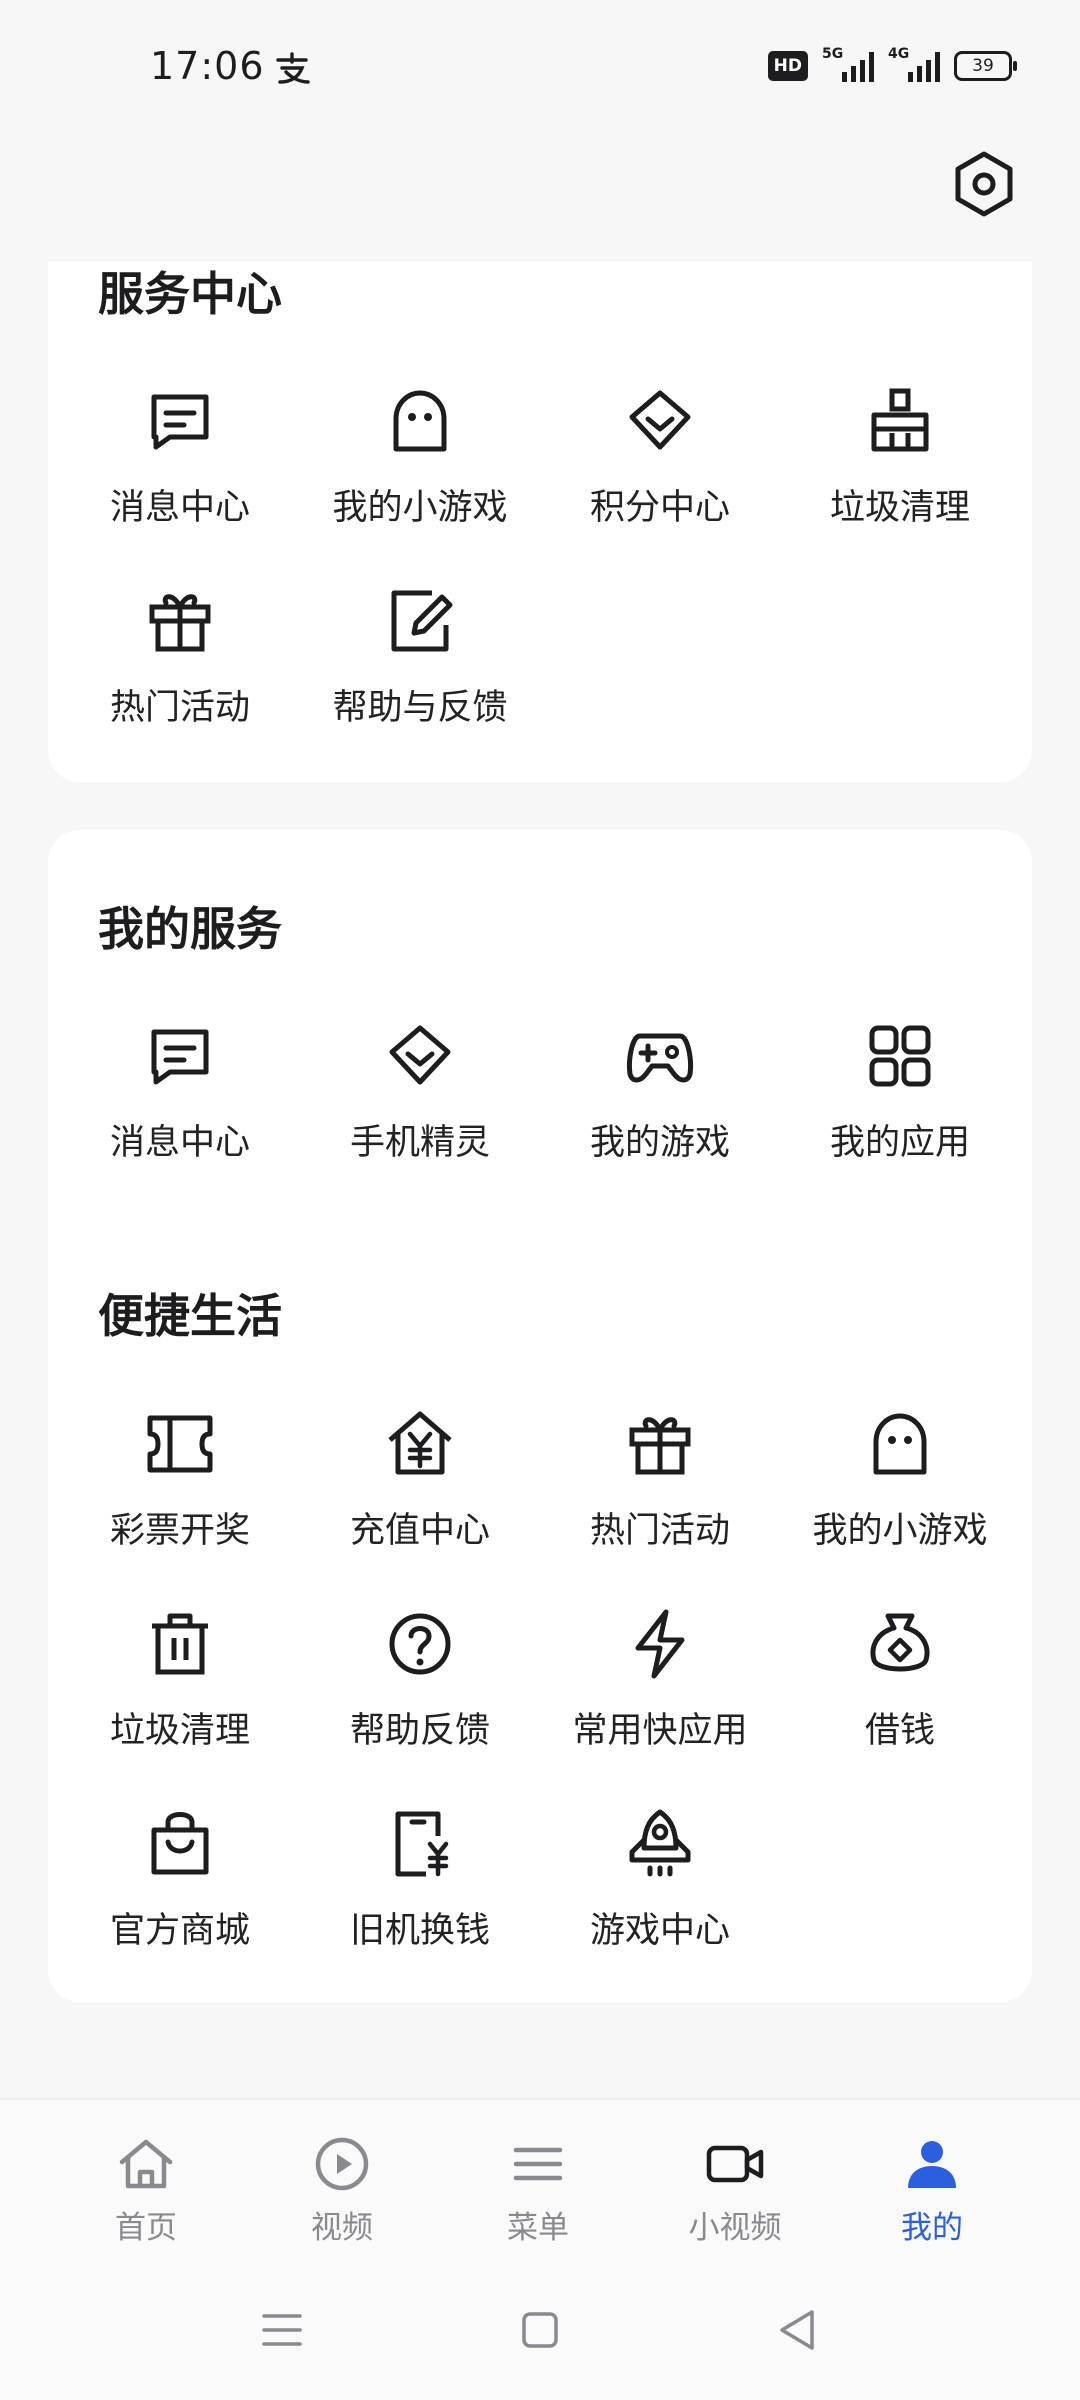 This screenshot has height=2400, width=1080. Describe the element at coordinates (735, 2164) in the screenshot. I see `camera-icon` at that location.